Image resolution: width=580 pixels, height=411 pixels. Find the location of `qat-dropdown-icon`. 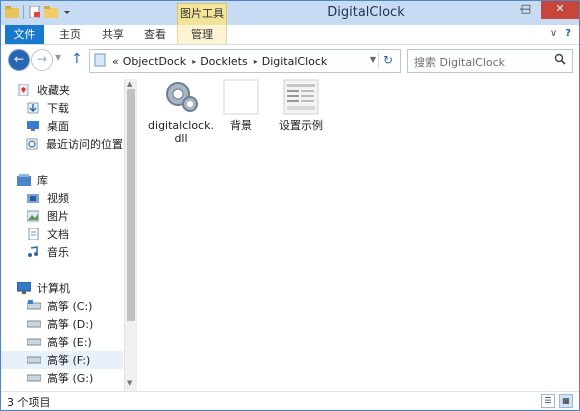

qat-dropdown-icon is located at coordinates (67, 12).